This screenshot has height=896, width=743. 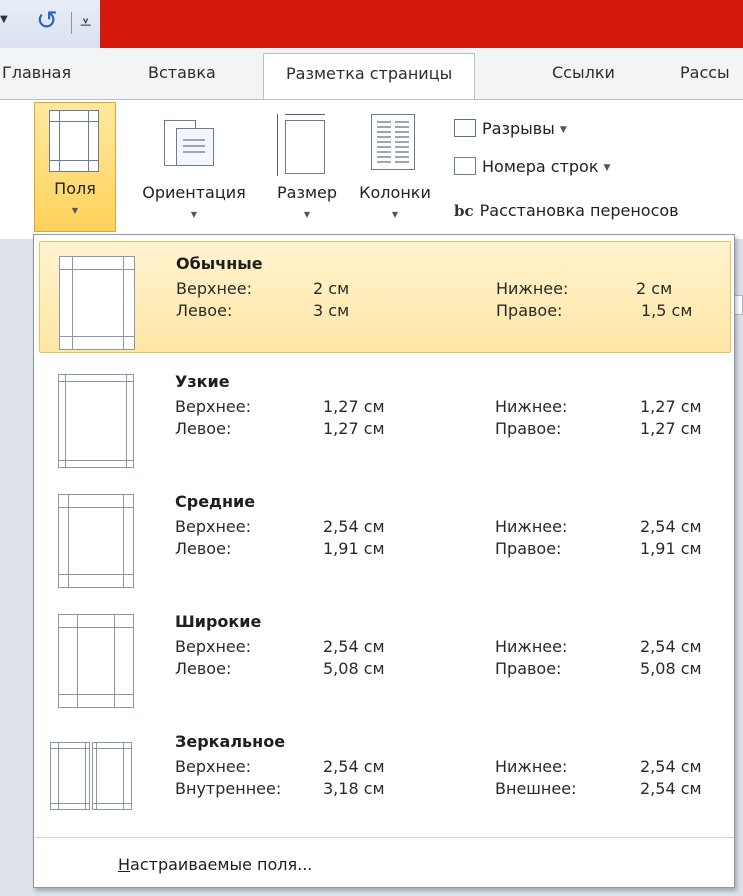 What do you see at coordinates (384, 837) in the screenshot?
I see `menu-separator` at bounding box center [384, 837].